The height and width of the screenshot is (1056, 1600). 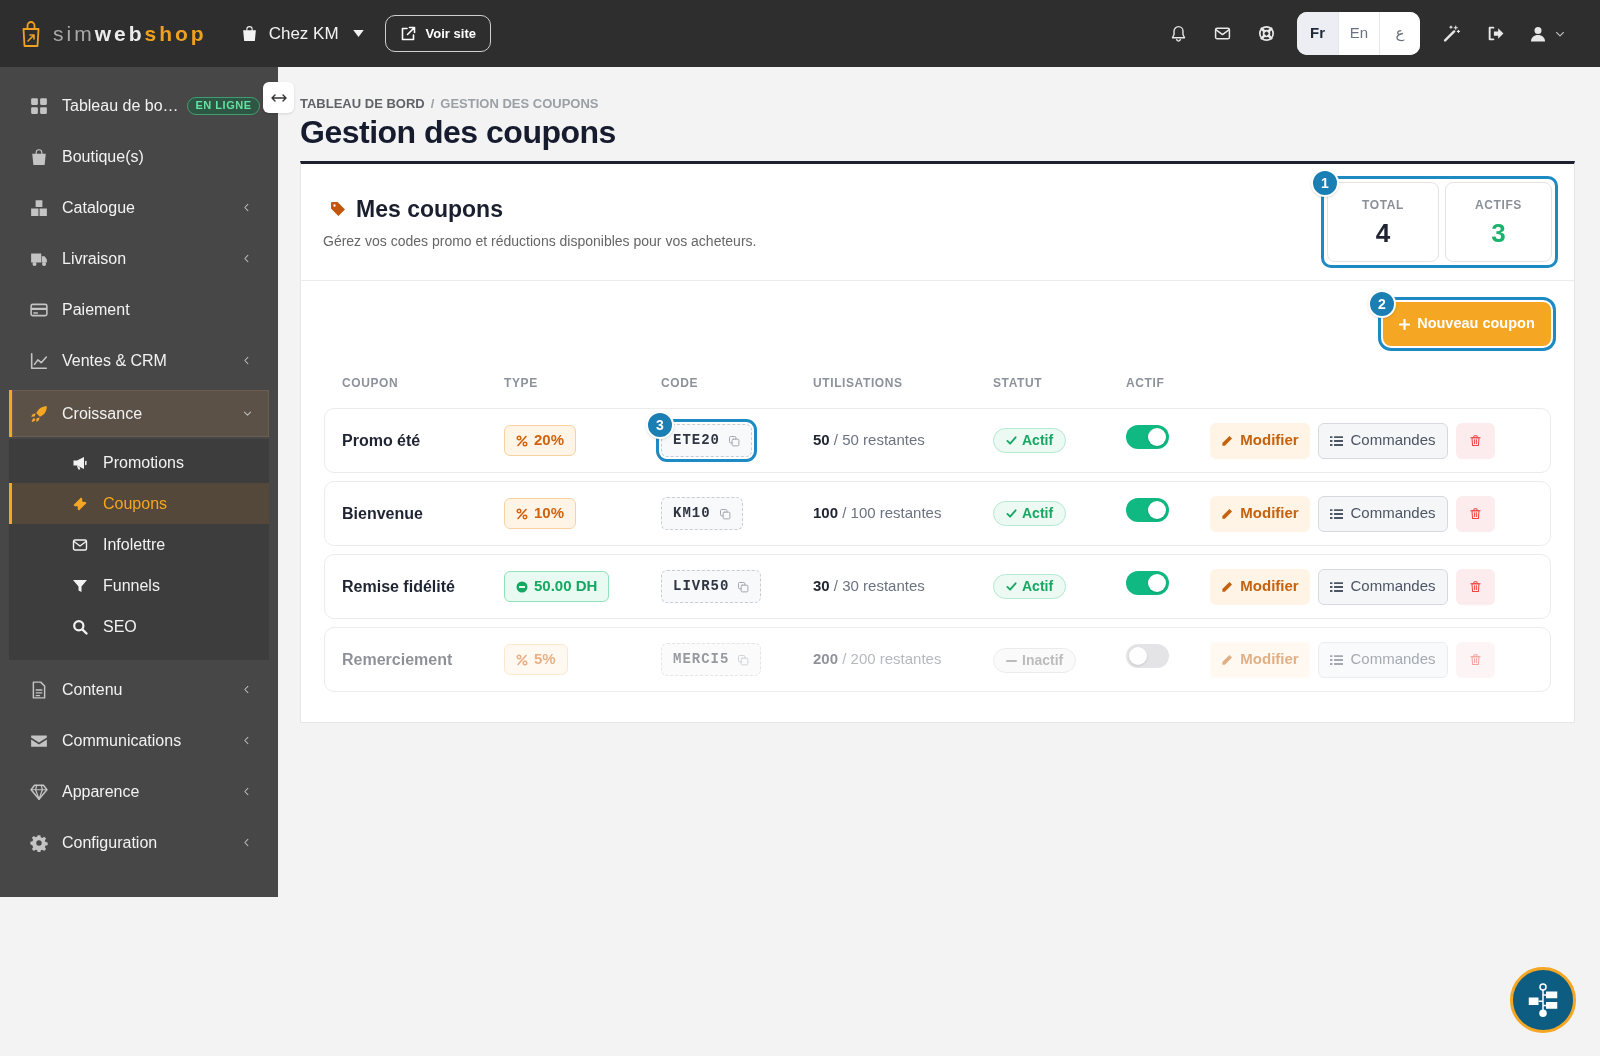 I want to click on tag-icon, so click(x=338, y=209).